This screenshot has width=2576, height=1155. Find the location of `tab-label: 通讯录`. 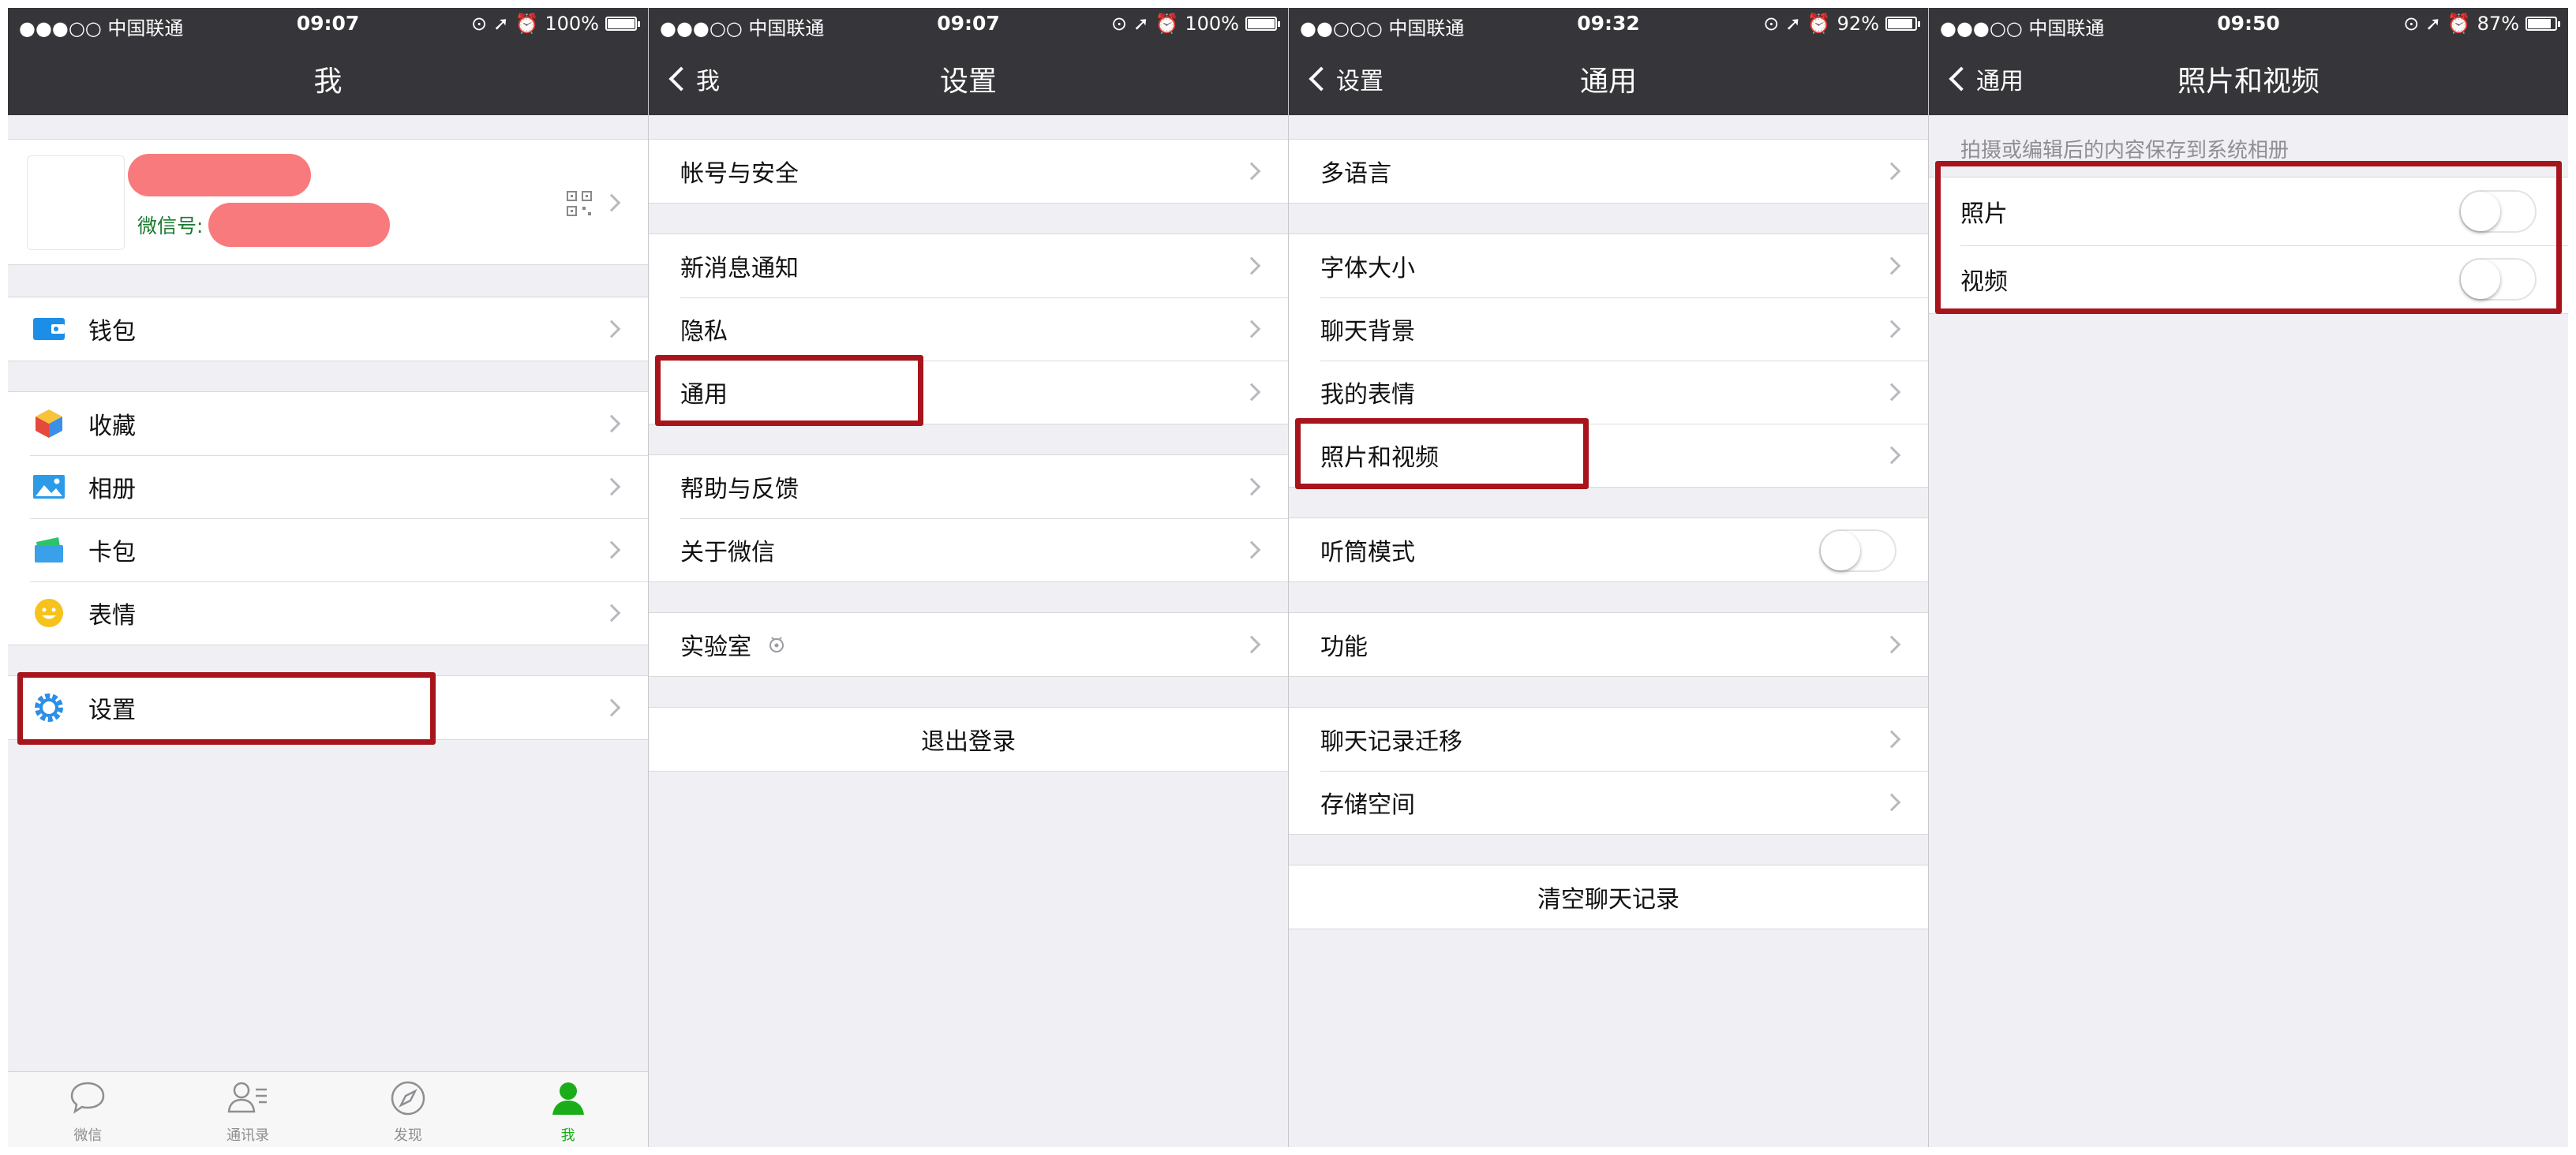

tab-label: 通讯录 is located at coordinates (248, 1135).